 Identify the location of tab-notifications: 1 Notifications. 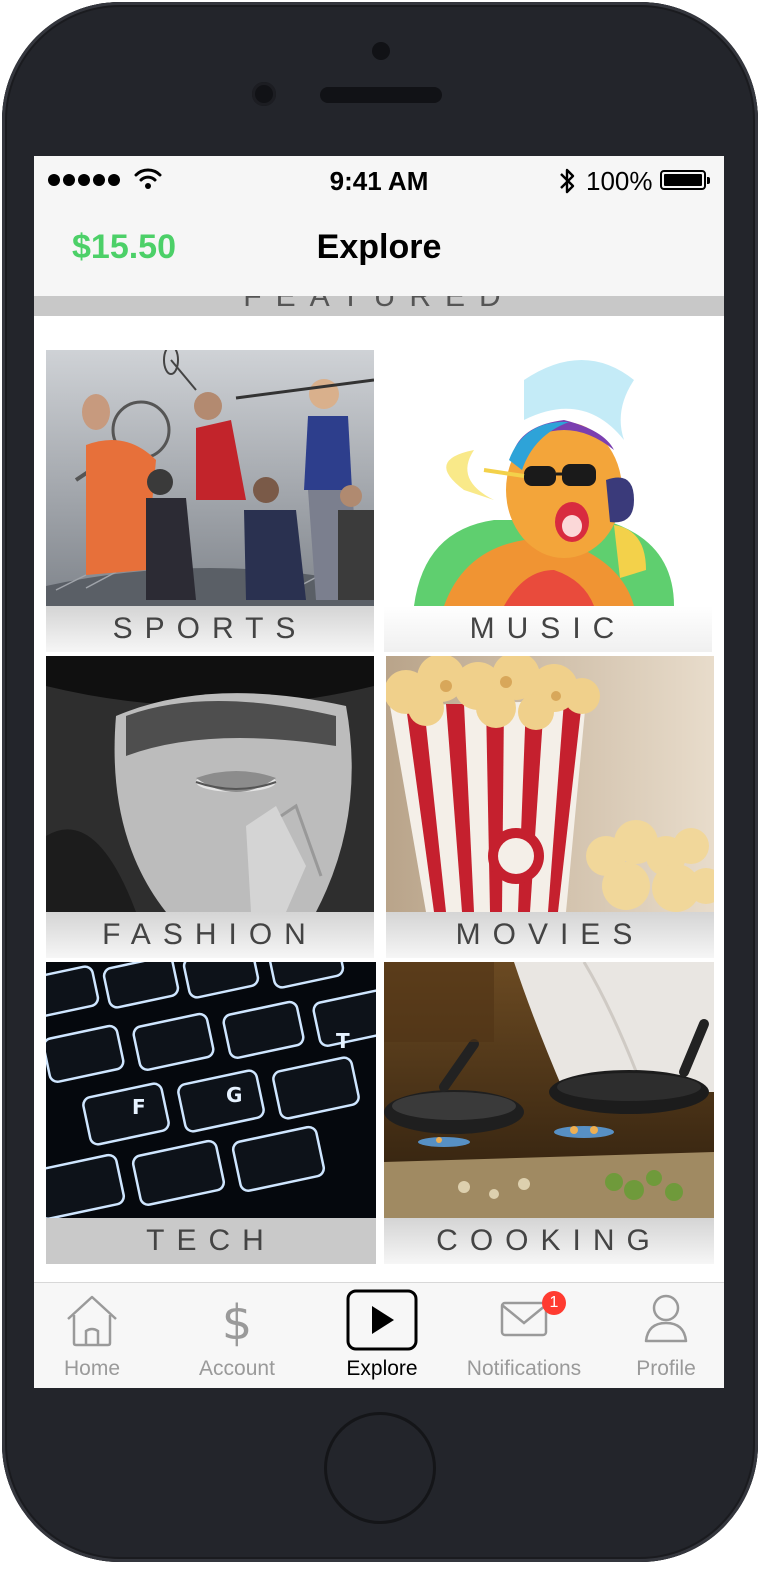
(524, 1335).